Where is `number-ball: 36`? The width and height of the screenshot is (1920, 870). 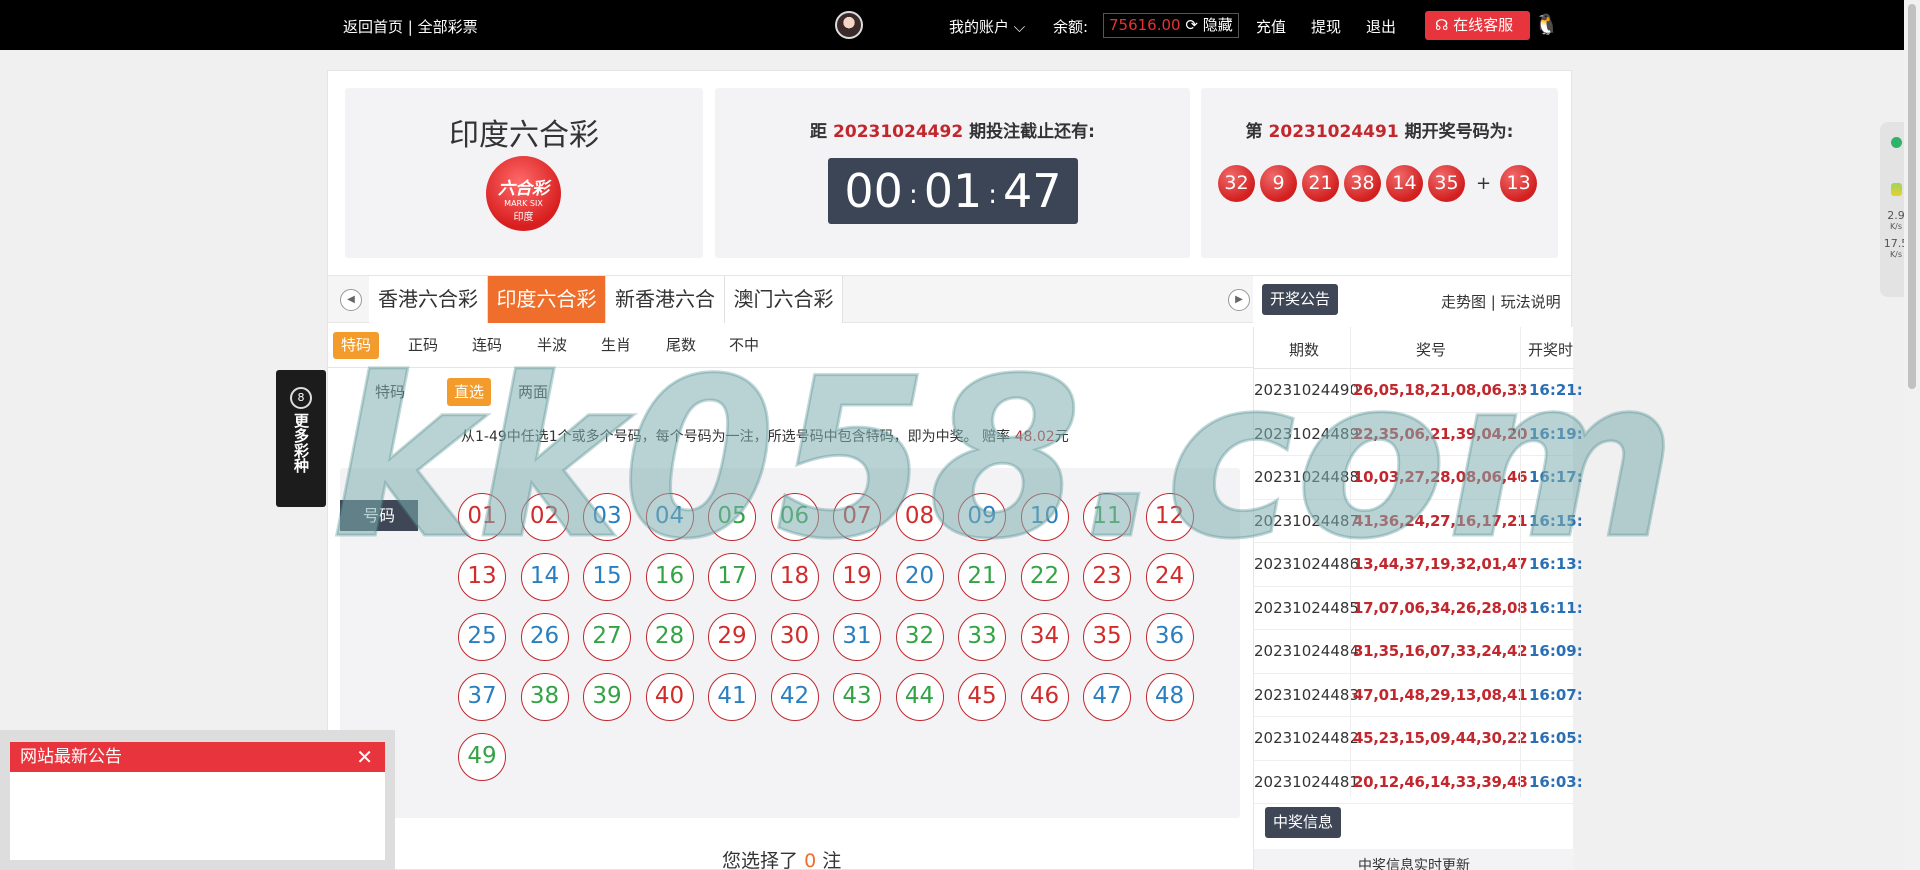
number-ball: 36 is located at coordinates (1169, 637).